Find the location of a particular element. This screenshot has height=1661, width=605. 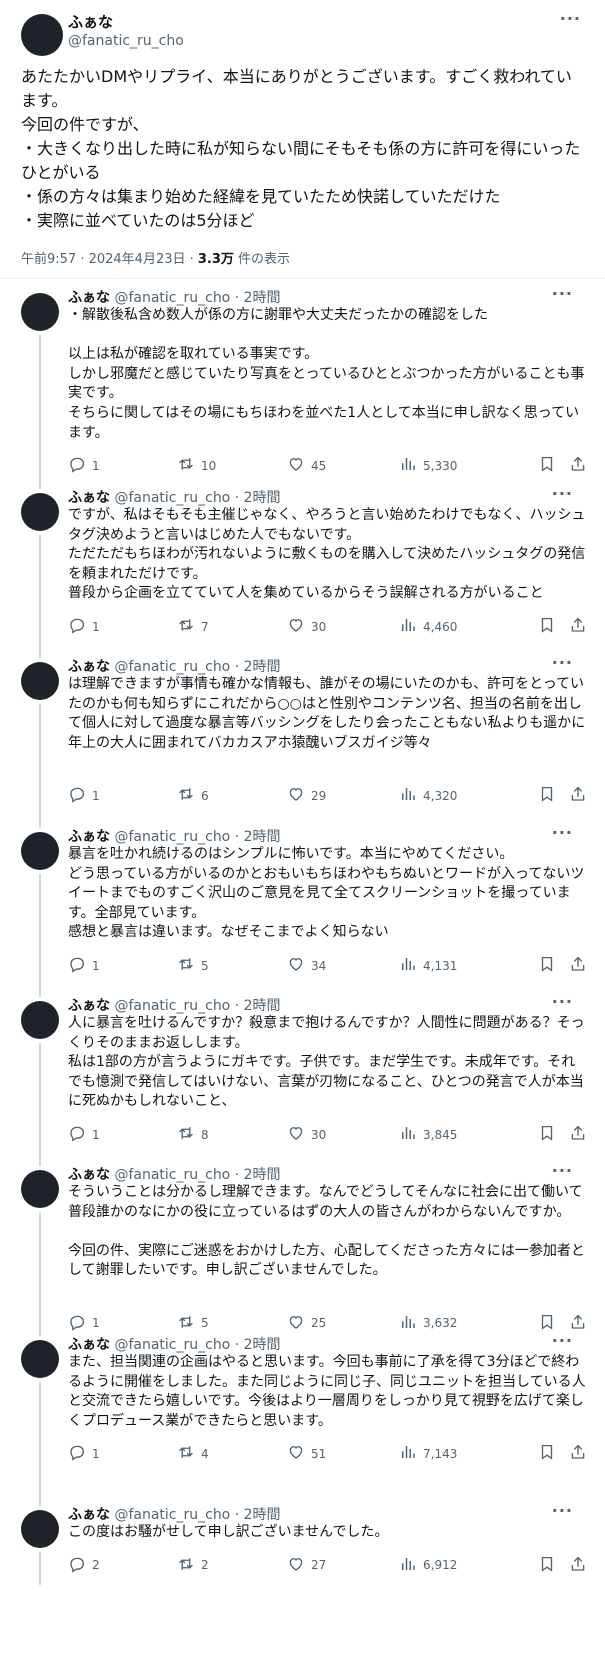

like-count: 27 is located at coordinates (319, 1565).